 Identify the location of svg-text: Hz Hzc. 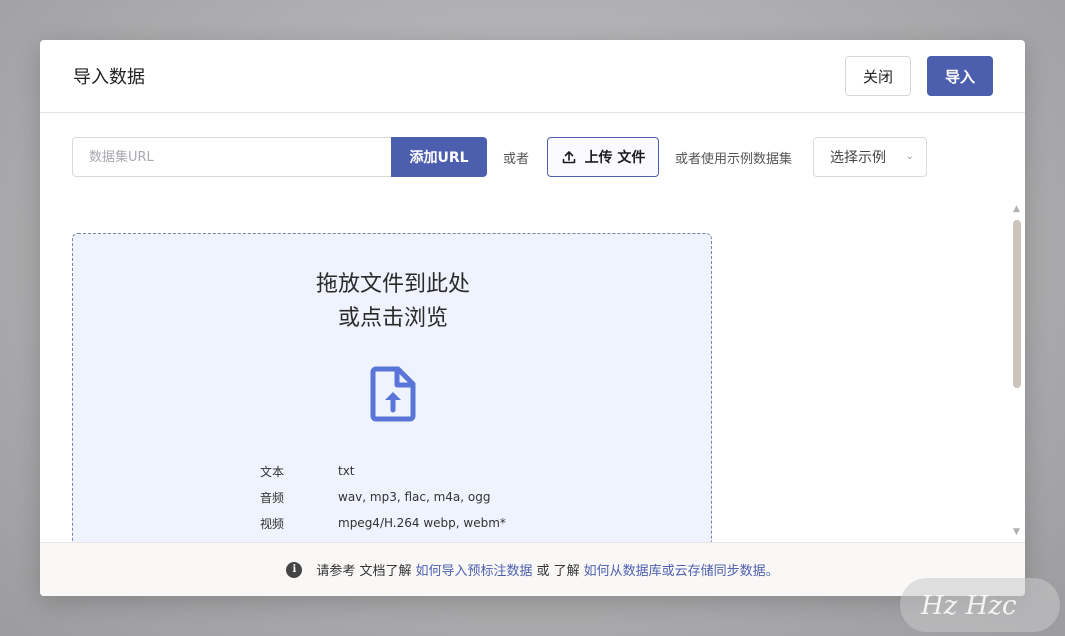
(968, 606).